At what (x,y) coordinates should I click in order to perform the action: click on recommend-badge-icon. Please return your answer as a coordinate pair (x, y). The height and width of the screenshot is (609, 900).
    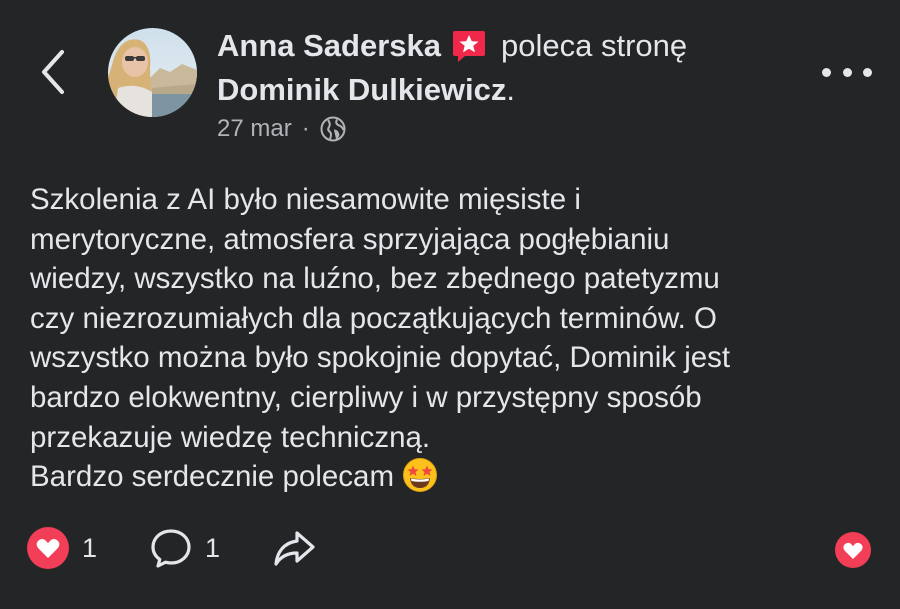
    Looking at the image, I should click on (469, 46).